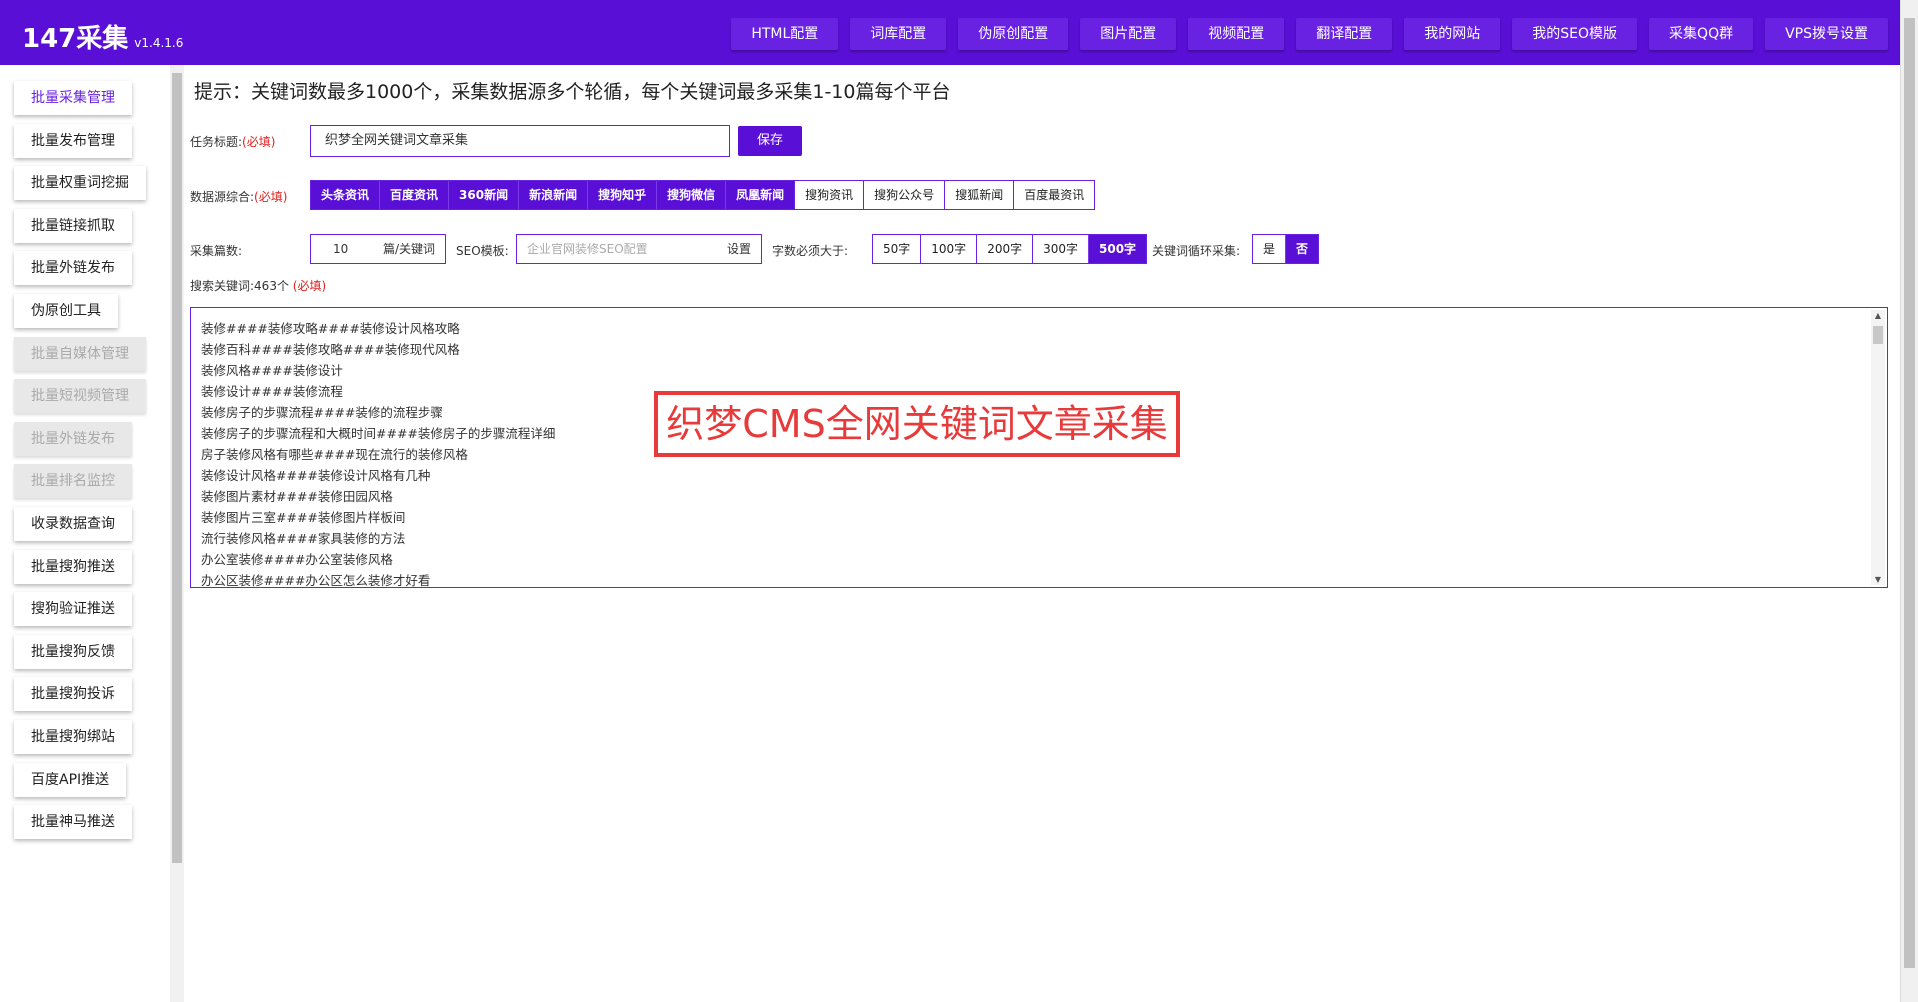  I want to click on sidebar-item-2: 批量权重词挖掘, so click(80, 183).